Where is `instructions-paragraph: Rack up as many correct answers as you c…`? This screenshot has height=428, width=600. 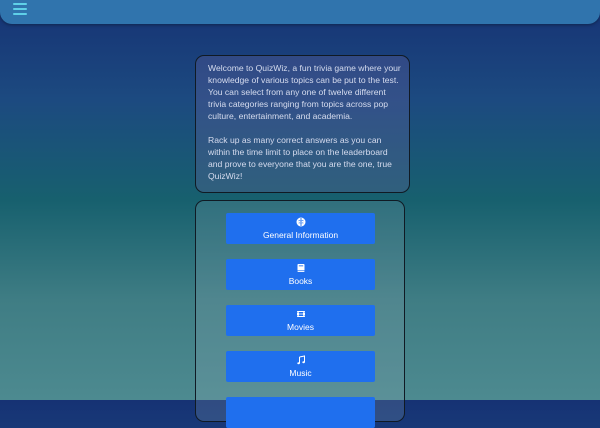
instructions-paragraph: Rack up as many correct answers as you c… is located at coordinates (300, 158).